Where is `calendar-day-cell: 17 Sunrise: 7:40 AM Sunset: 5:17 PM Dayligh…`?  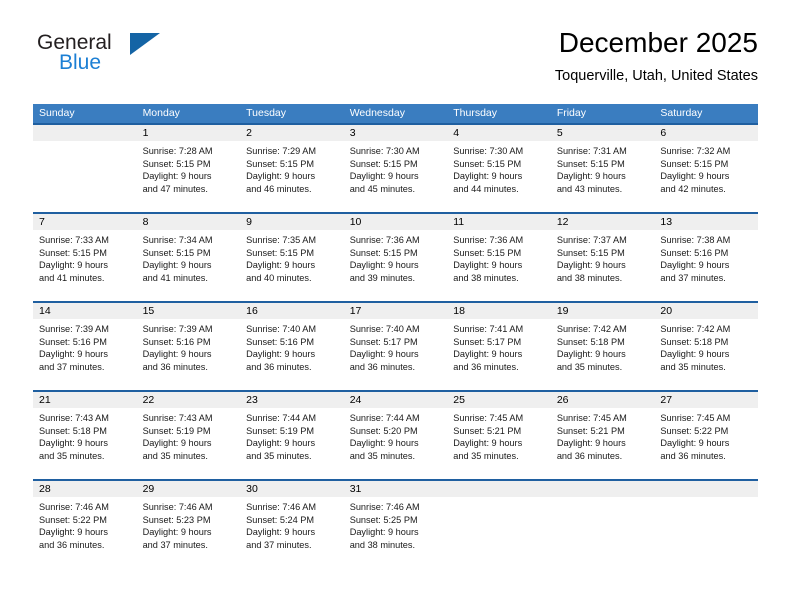 calendar-day-cell: 17 Sunrise: 7:40 AM Sunset: 5:17 PM Dayligh… is located at coordinates (395, 346).